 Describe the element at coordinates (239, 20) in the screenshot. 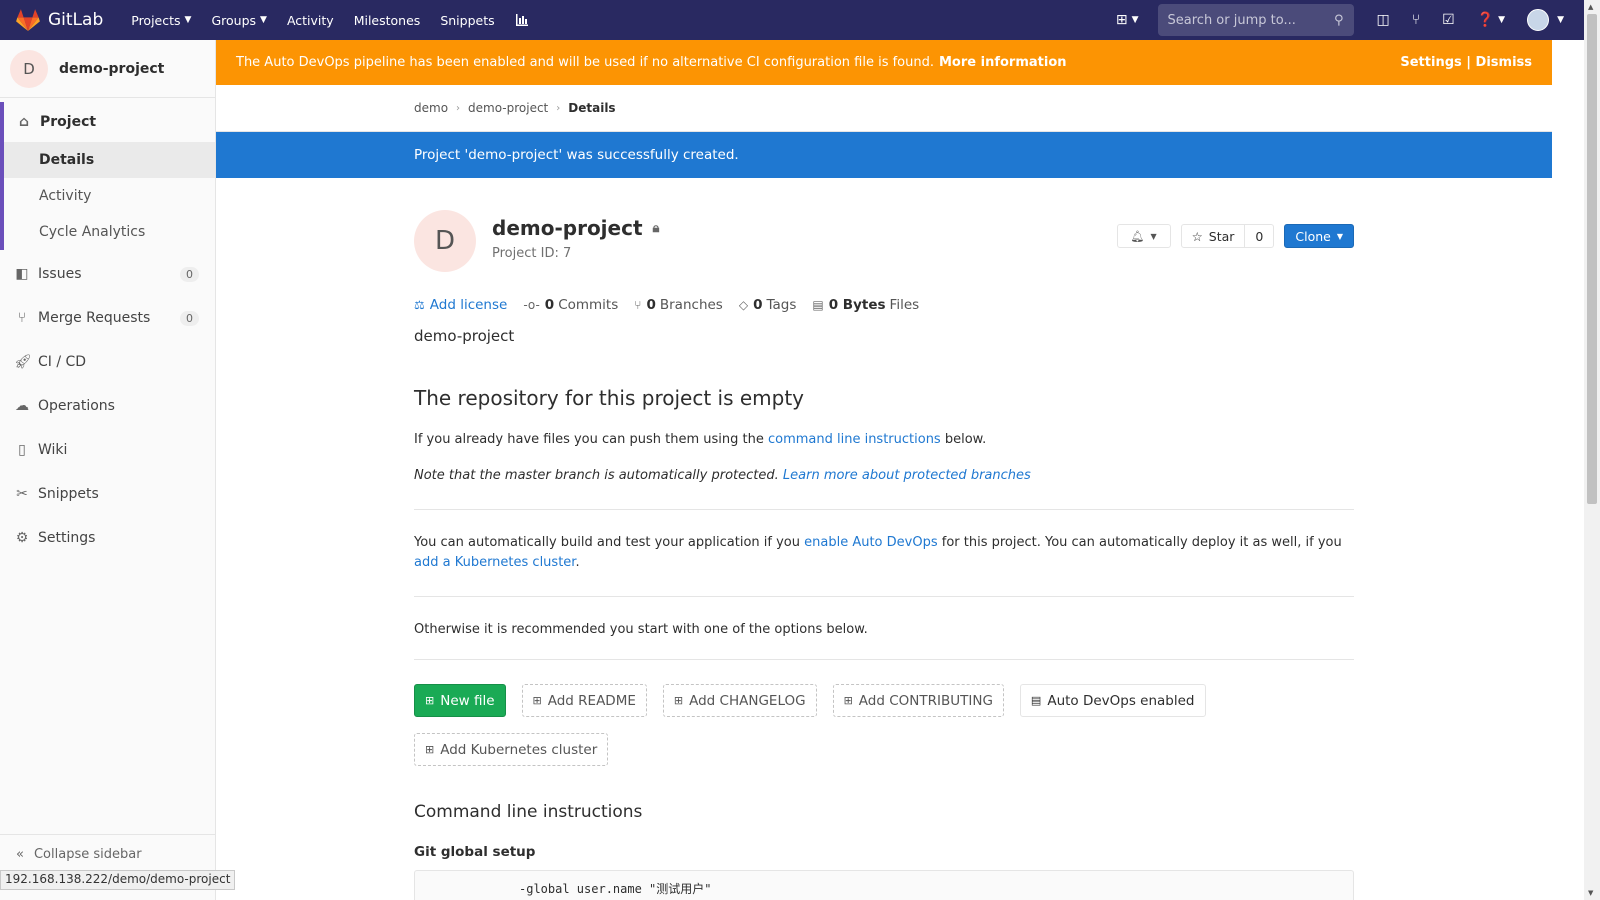

I see `nav-groups: Groups ▼` at that location.